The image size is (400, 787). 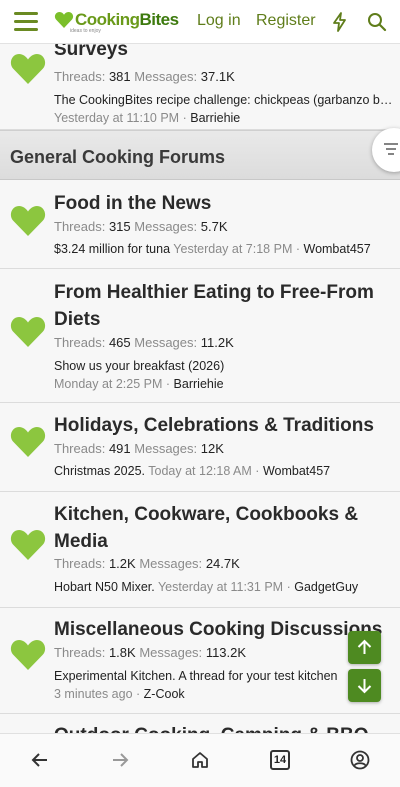 What do you see at coordinates (219, 21) in the screenshot?
I see `login-link: Log in` at bounding box center [219, 21].